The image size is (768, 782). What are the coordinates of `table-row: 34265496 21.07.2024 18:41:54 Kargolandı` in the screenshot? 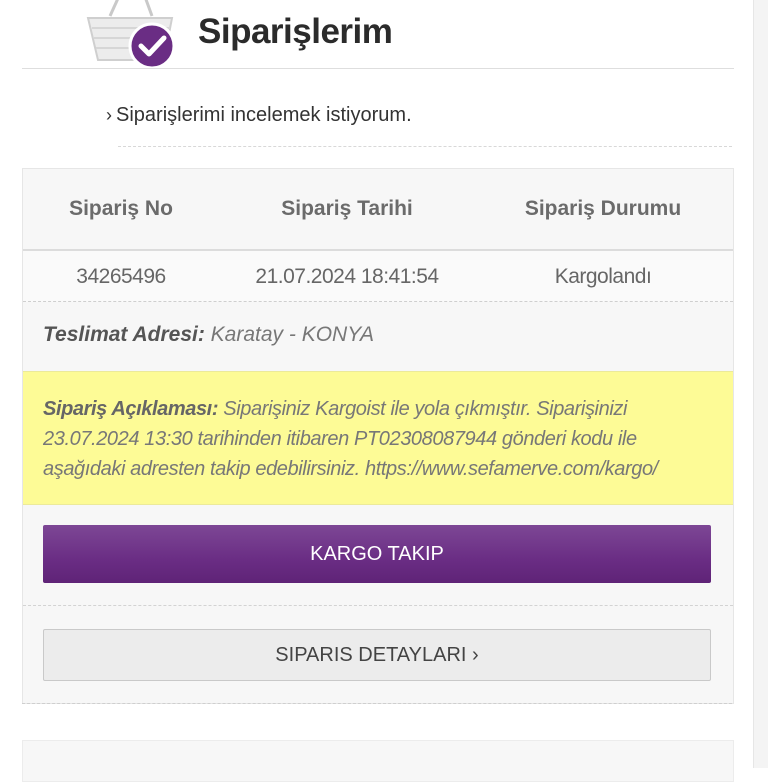 It's located at (378, 276).